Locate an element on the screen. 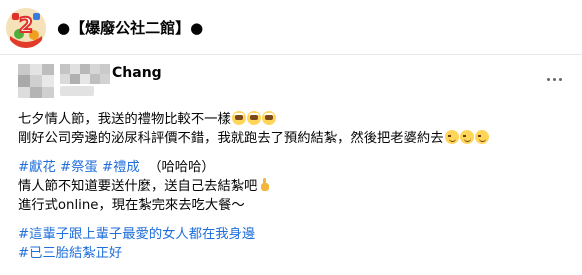 Image resolution: width=582 pixels, height=275 pixels. hashtag-link: #祭蛋 is located at coordinates (79, 167).